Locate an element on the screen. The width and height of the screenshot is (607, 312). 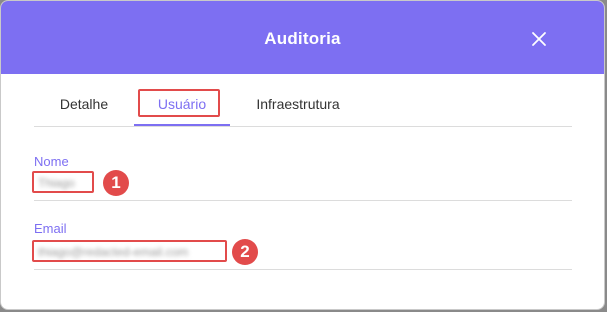
modal-title: Auditoria is located at coordinates (302, 38).